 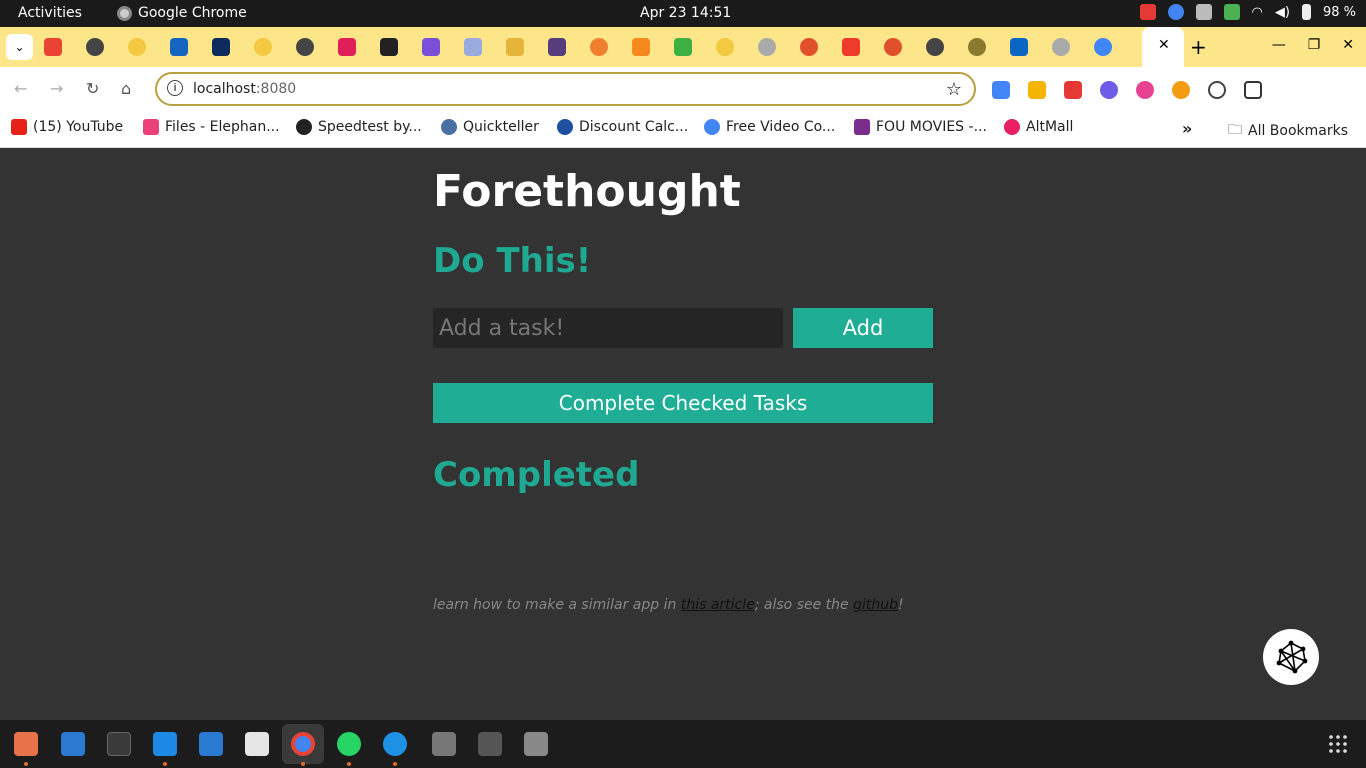 I want to click on gmail-tab-icon, so click(x=53, y=47).